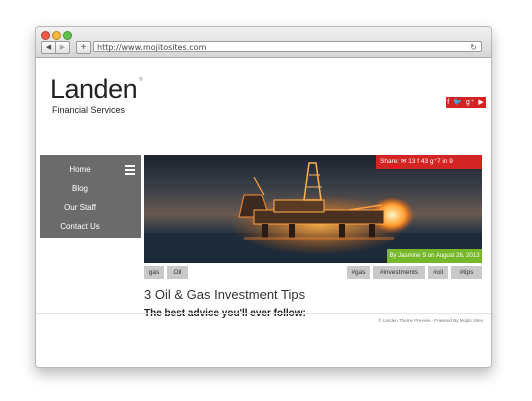 Image resolution: width=532 pixels, height=401 pixels. Describe the element at coordinates (48, 47) in the screenshot. I see `back-button: ◀` at that location.